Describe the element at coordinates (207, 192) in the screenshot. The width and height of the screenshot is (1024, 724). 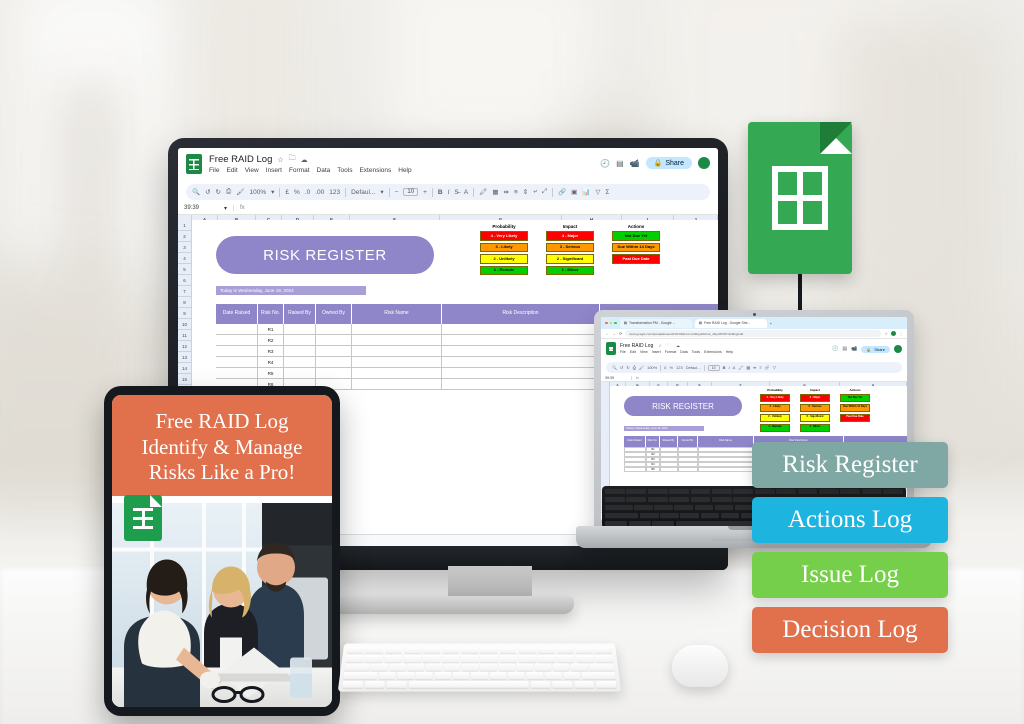
I see `undo-icon: ↺` at that location.